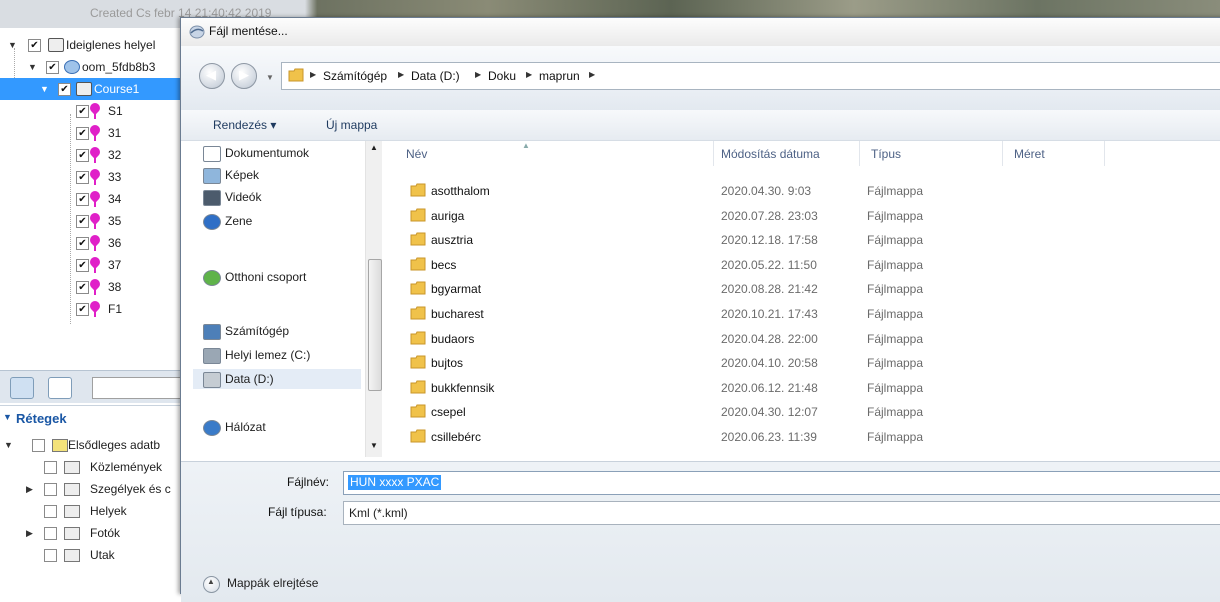  I want to click on file-row: csepel 2020.04.30. 12:07 Fájlmappa, so click(801, 412).